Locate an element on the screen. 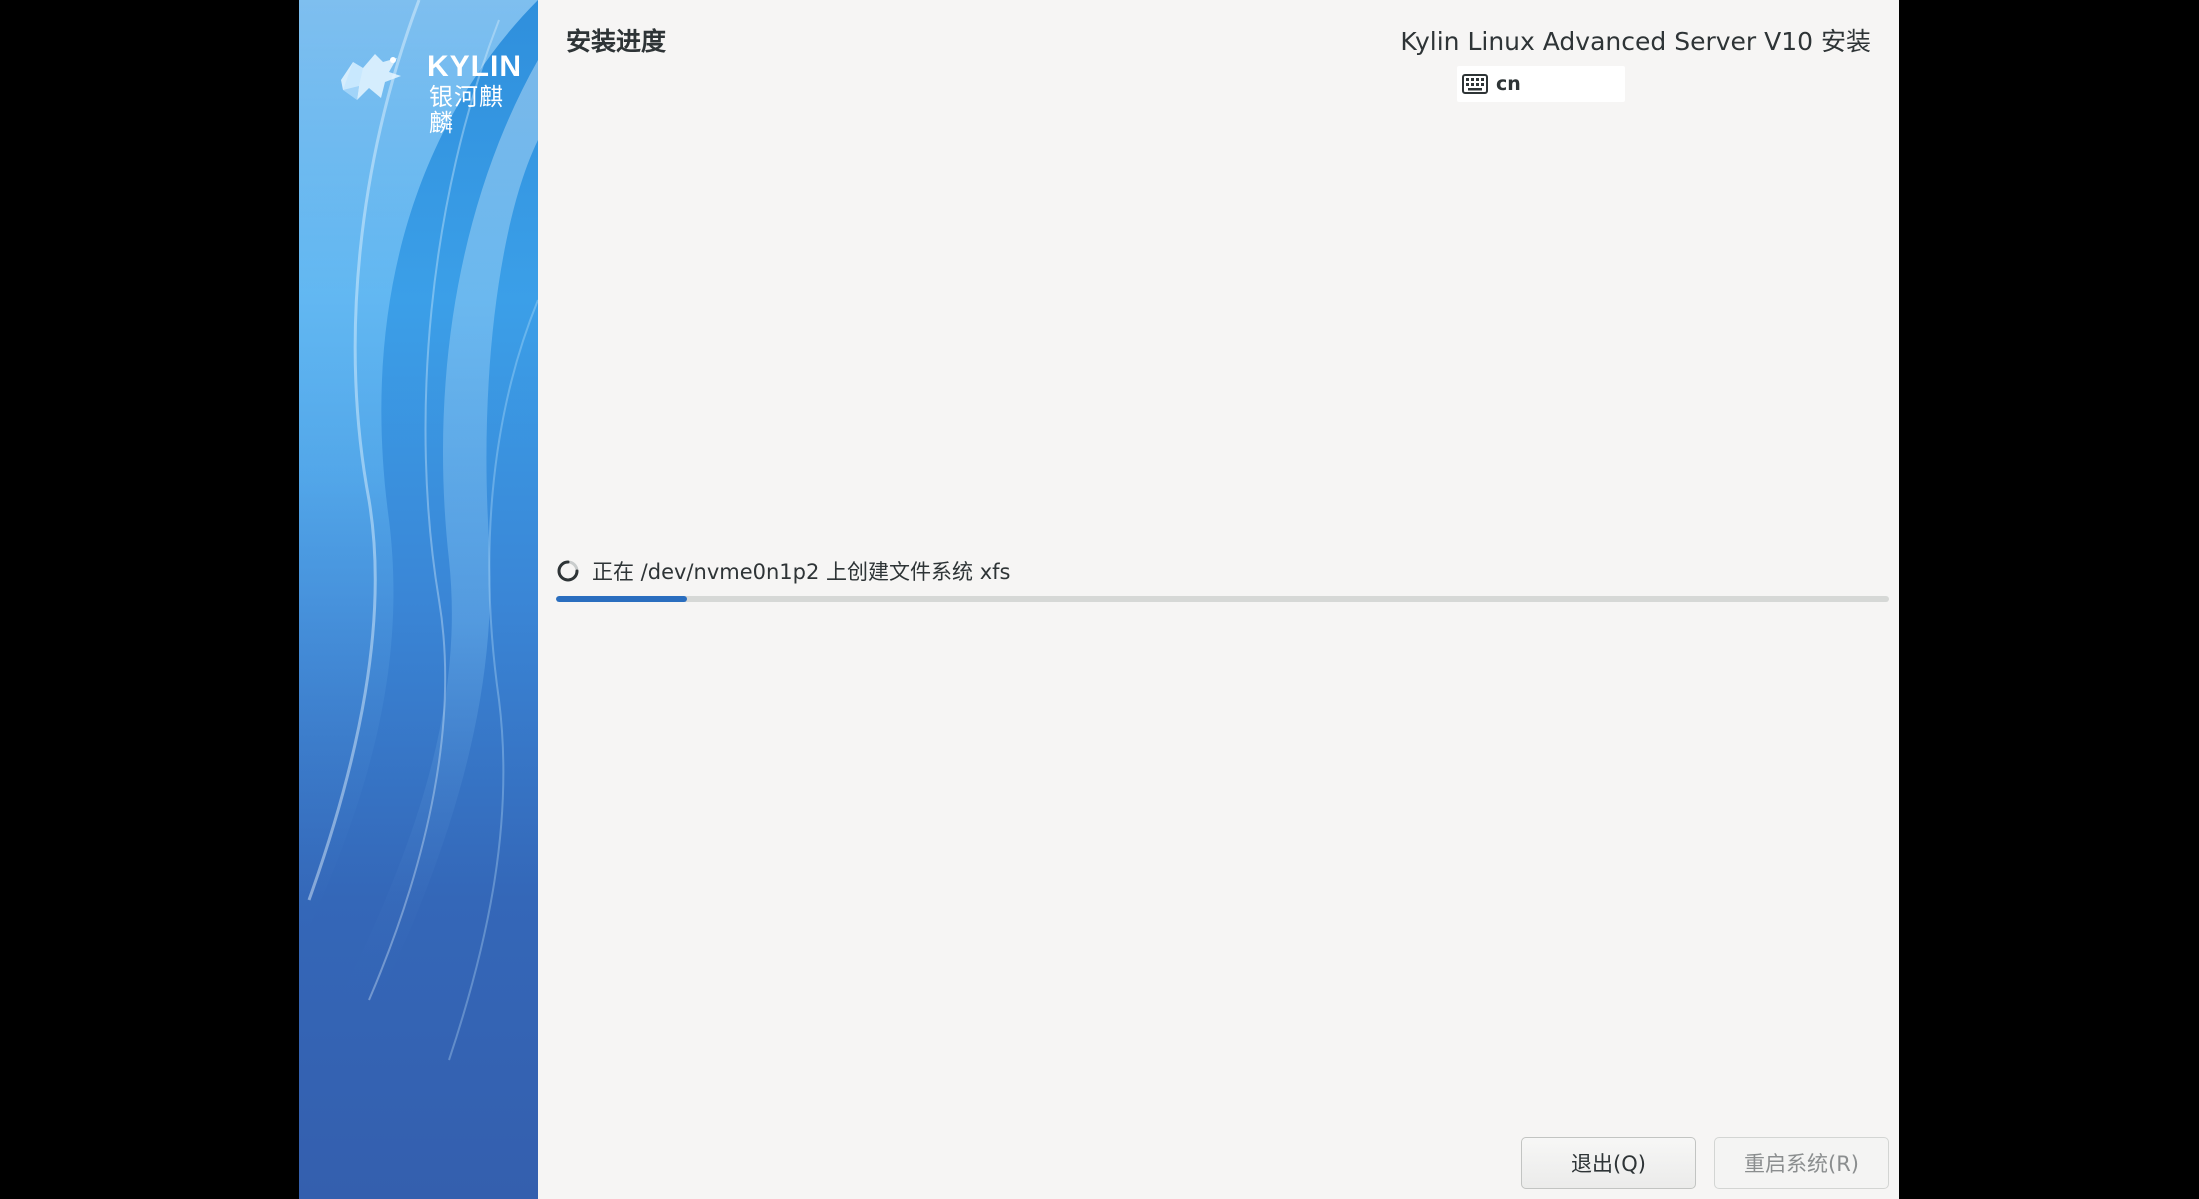 Image resolution: width=2199 pixels, height=1199 pixels. status-text: 正在 /dev/nvme0n1p2 上创建文件系统 xfs is located at coordinates (801, 572).